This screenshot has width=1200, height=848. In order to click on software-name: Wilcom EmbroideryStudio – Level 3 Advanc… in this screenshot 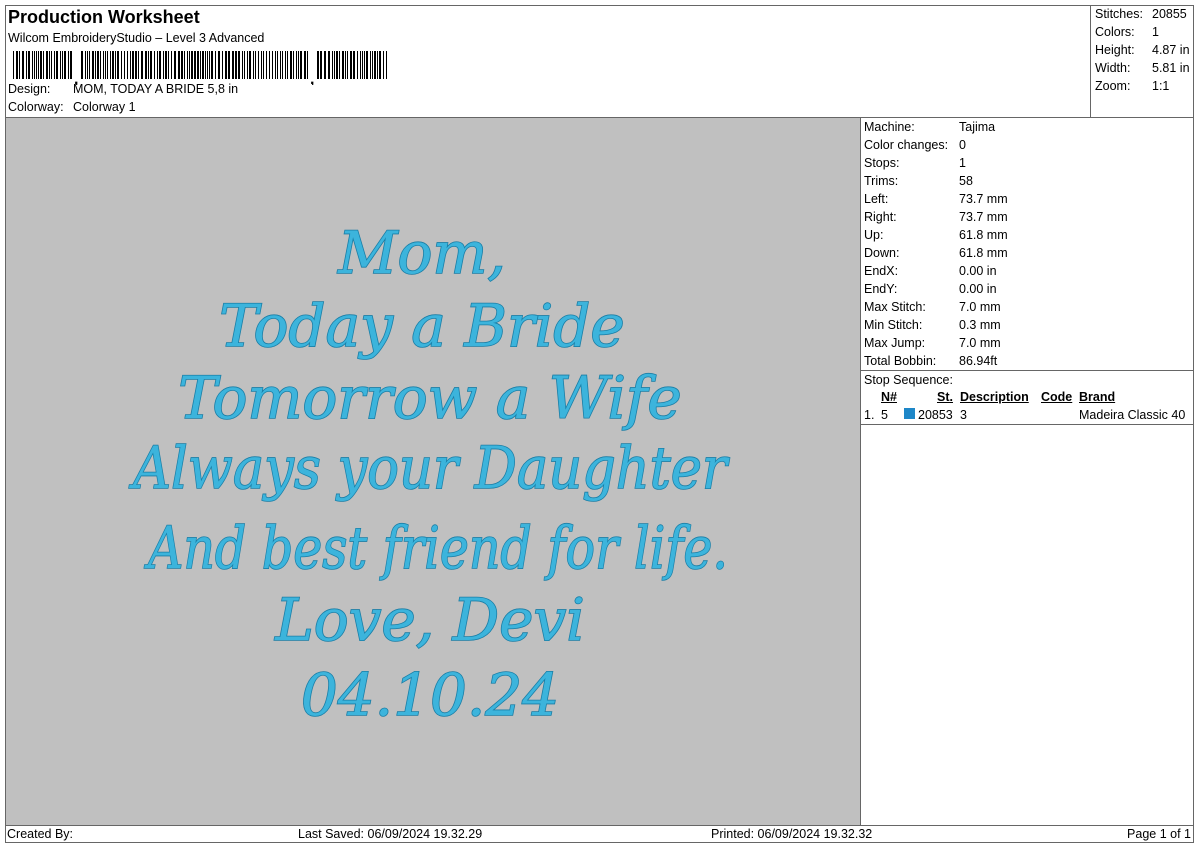, I will do `click(136, 38)`.